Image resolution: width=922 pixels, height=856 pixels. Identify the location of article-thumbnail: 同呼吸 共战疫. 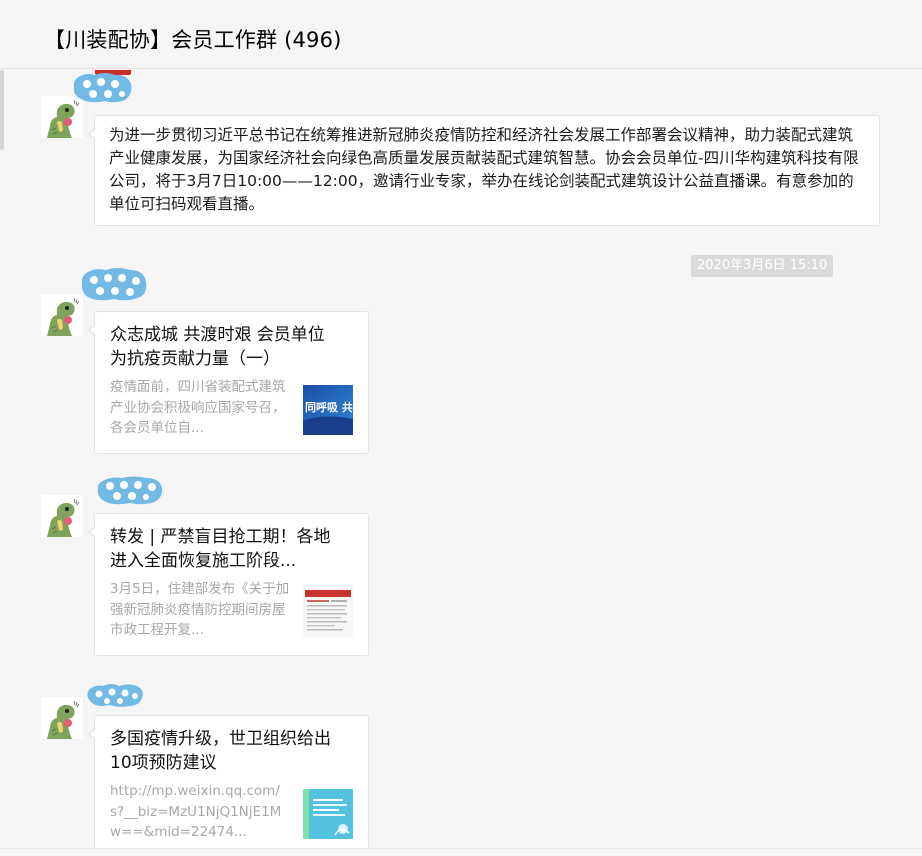
(328, 410).